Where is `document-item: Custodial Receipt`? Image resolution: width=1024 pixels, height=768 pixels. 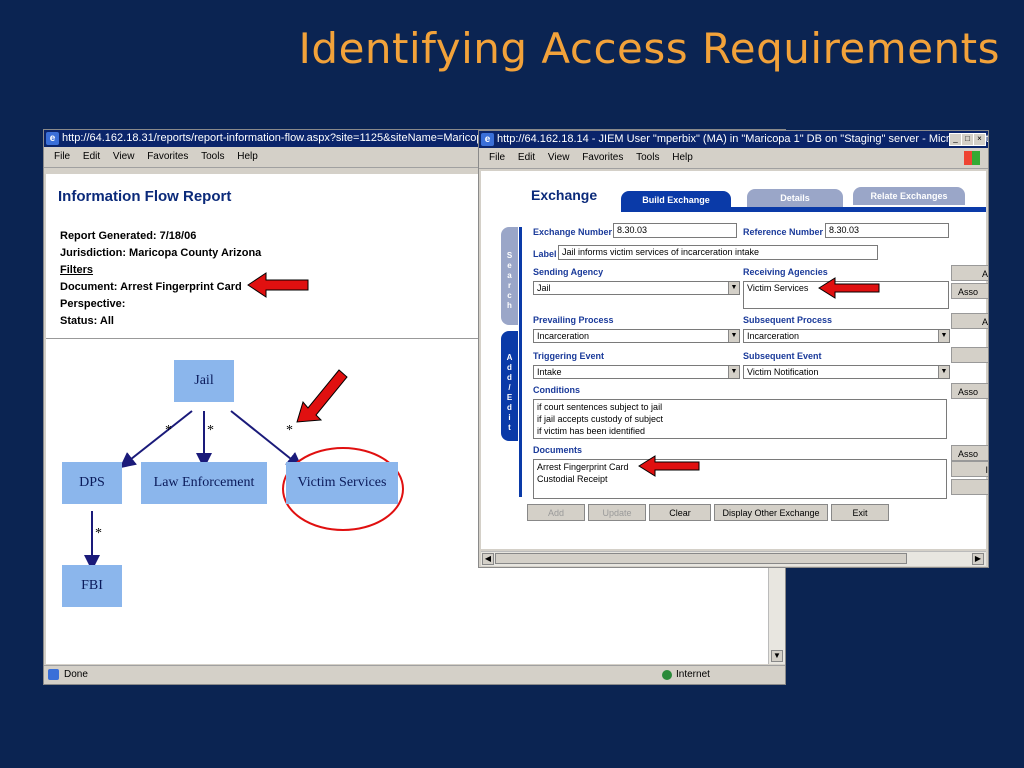
document-item: Custodial Receipt is located at coordinates (741, 479).